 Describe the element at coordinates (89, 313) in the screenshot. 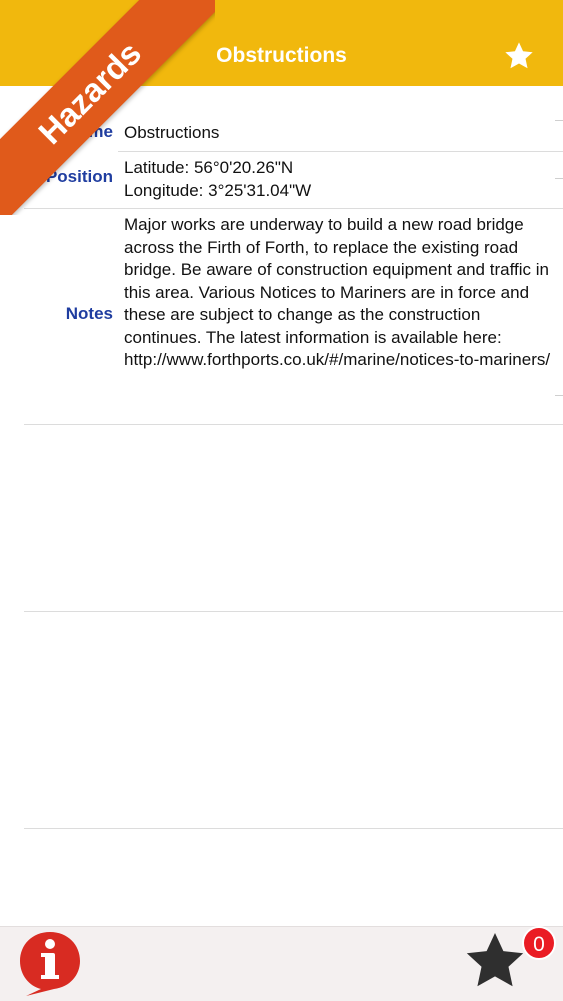

I see `notes-label: Notes` at that location.